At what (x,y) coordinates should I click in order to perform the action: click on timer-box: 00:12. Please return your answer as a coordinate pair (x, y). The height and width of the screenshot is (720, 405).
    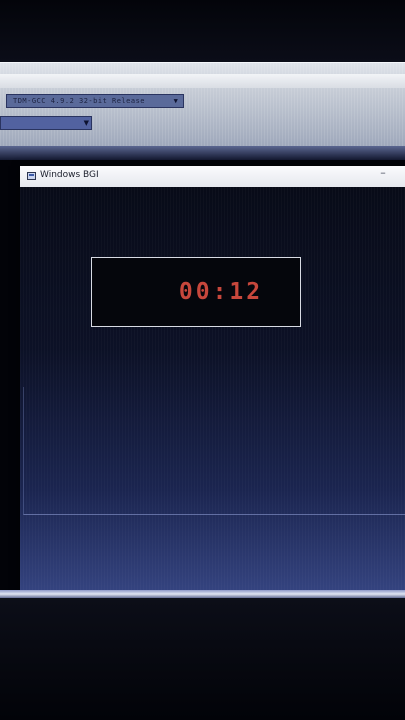
    Looking at the image, I should click on (196, 292).